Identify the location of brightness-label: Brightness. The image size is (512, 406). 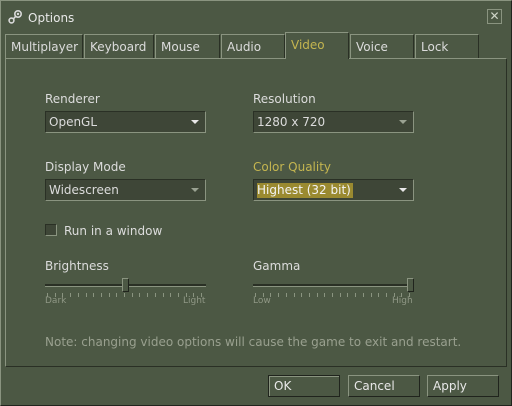
(77, 266).